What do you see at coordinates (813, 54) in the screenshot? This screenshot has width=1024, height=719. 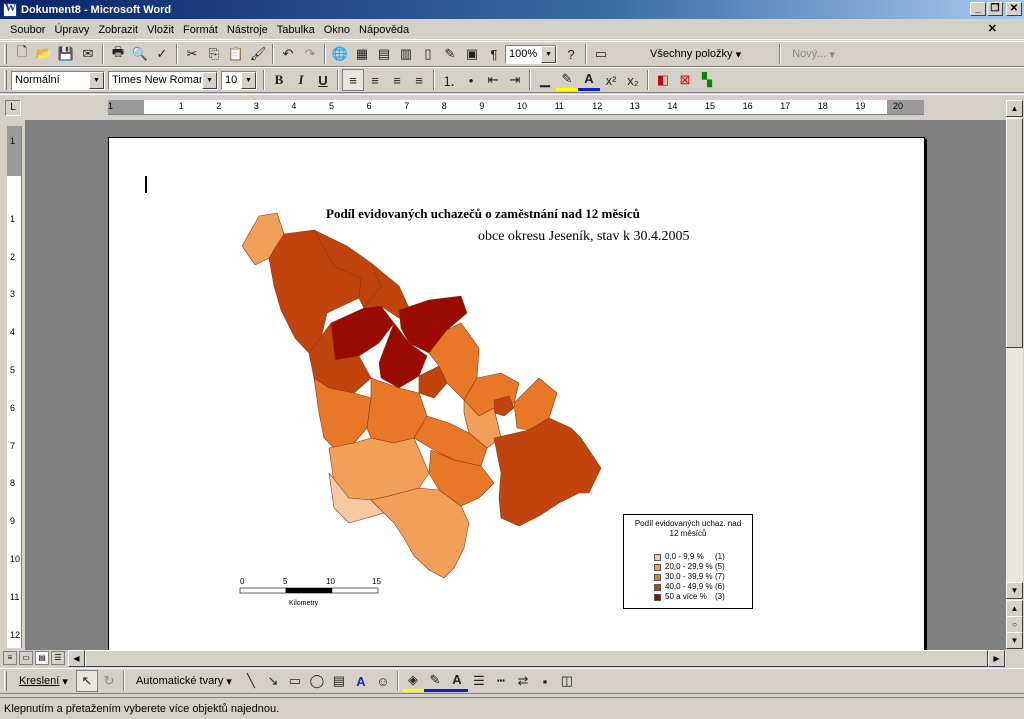 I see `new-dropdown-button: Nový... ▾` at bounding box center [813, 54].